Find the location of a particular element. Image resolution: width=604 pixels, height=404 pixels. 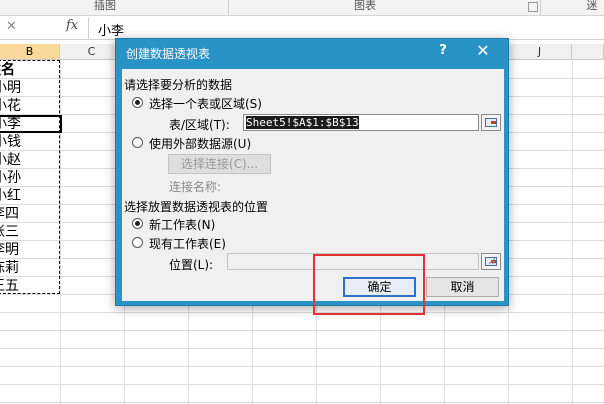

radio-select-table is located at coordinates (137, 102).